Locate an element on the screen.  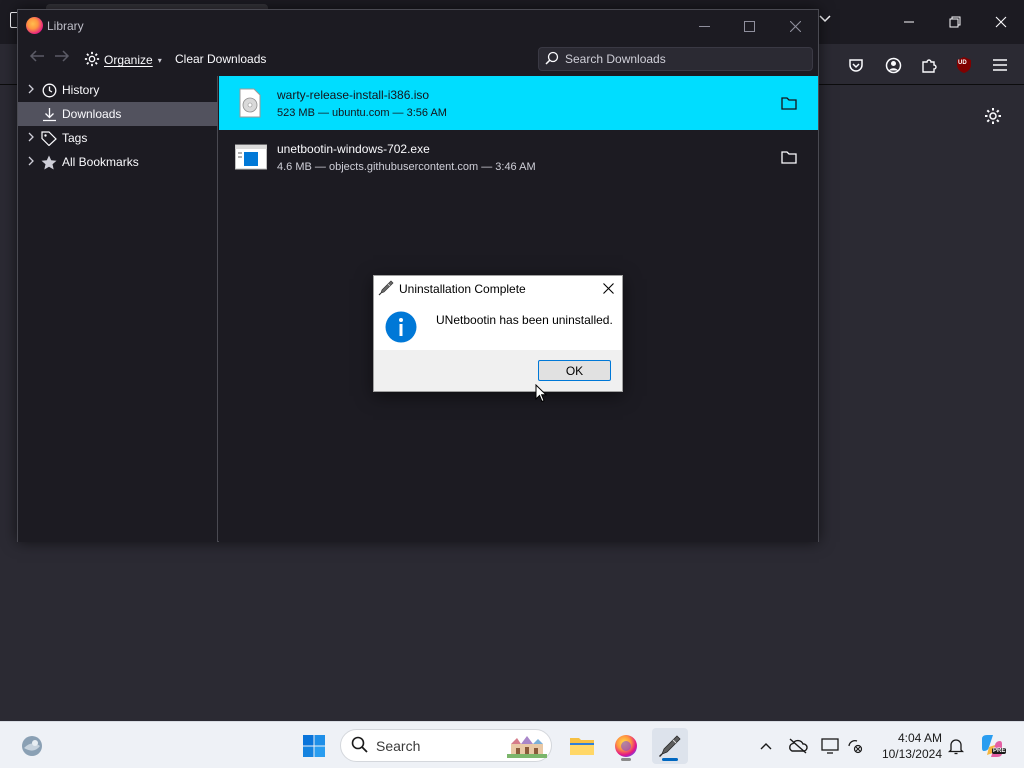
dialog-message: UNetbootin has been uninstalled. is located at coordinates (524, 320).